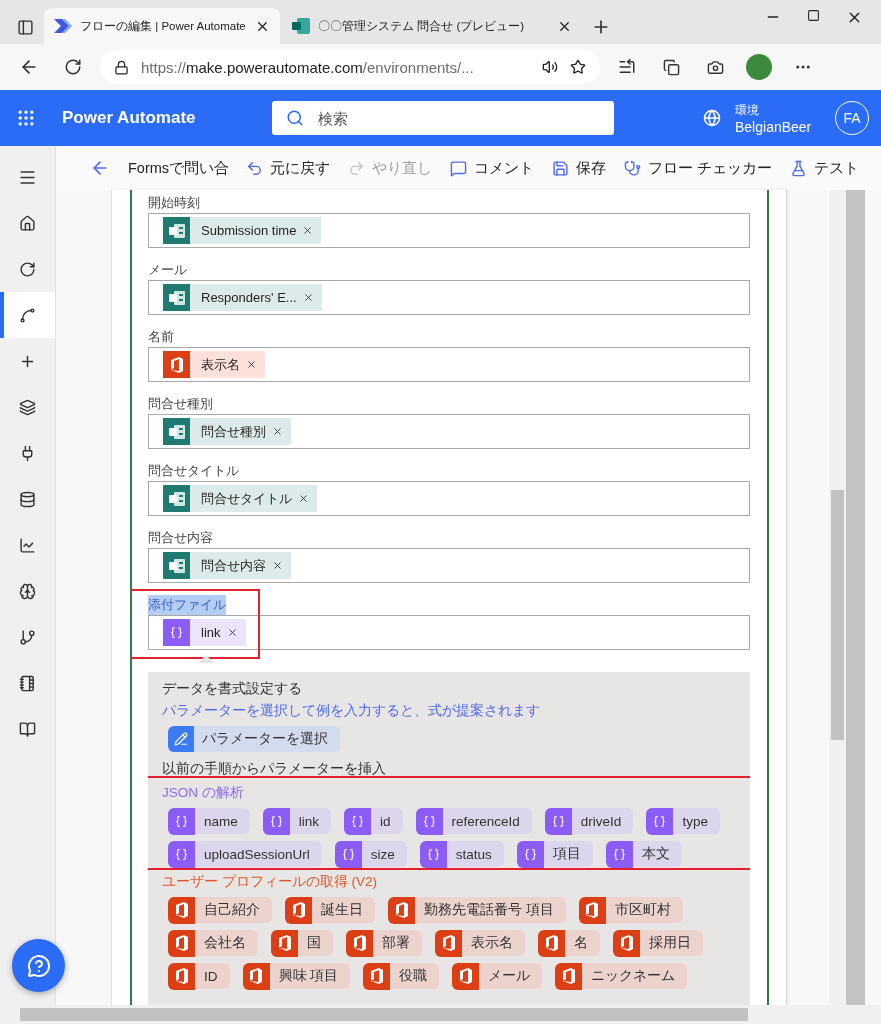 This screenshot has width=881, height=1024. What do you see at coordinates (193, 471) in the screenshot?
I see `field-label: 問合せタイトル` at bounding box center [193, 471].